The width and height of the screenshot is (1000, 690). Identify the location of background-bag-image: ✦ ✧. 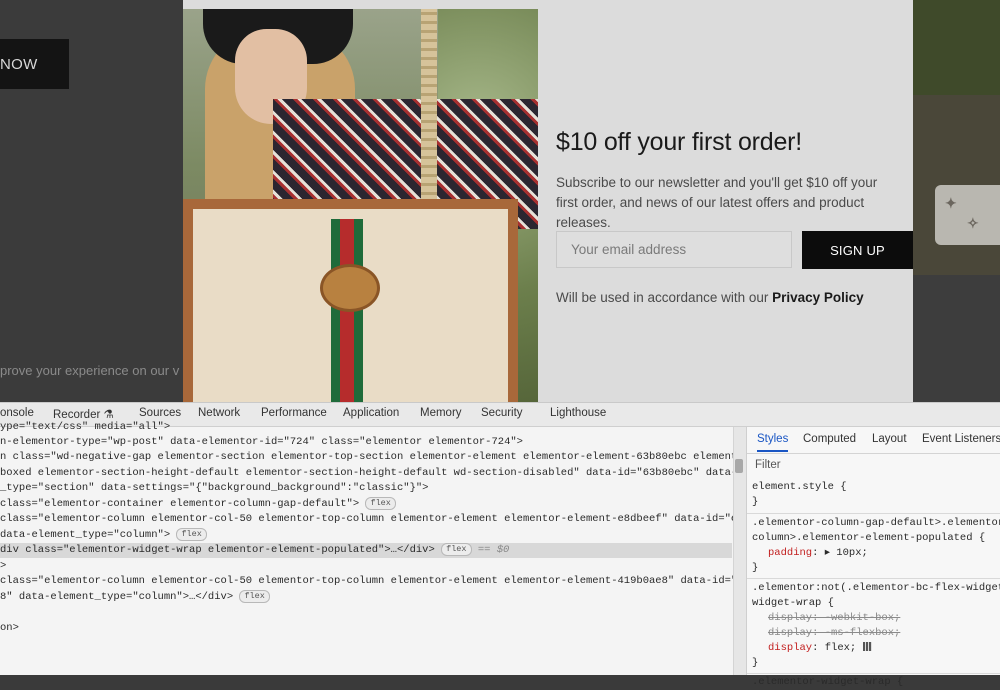
(967, 215).